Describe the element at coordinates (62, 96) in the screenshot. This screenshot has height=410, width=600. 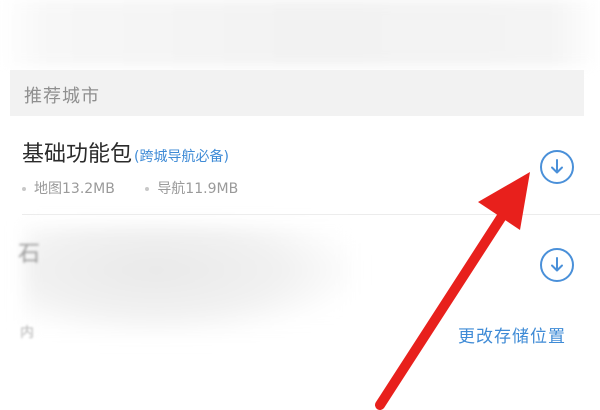
I see `section-header-label: 推荐城市` at that location.